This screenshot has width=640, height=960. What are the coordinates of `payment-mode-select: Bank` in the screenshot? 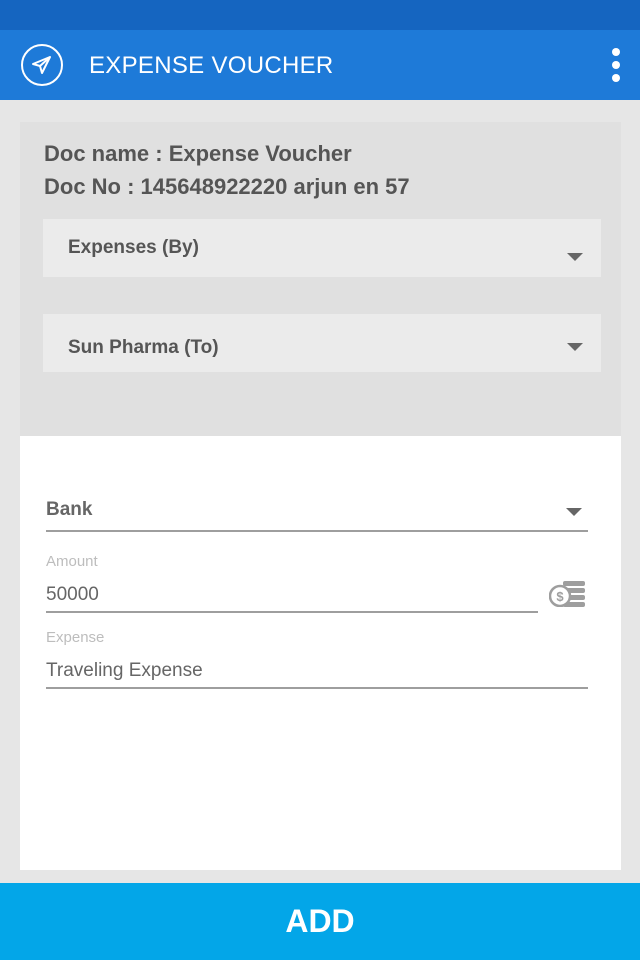 It's located at (317, 514).